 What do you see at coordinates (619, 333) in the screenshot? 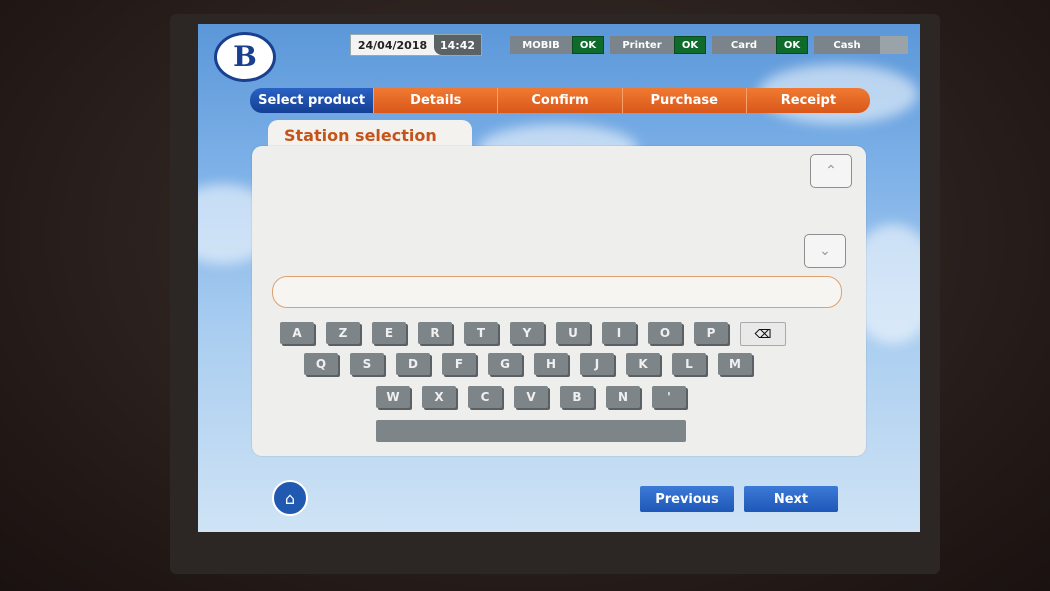
I see `key-i: I` at bounding box center [619, 333].